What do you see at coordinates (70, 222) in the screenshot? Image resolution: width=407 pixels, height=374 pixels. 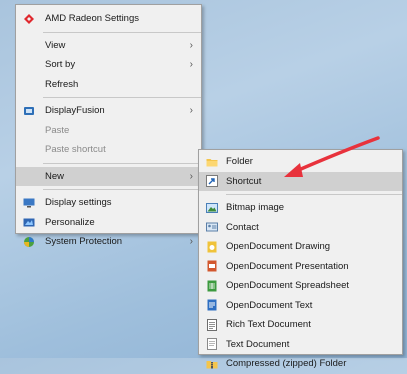 I see `menu-item-label: Personalize` at bounding box center [70, 222].